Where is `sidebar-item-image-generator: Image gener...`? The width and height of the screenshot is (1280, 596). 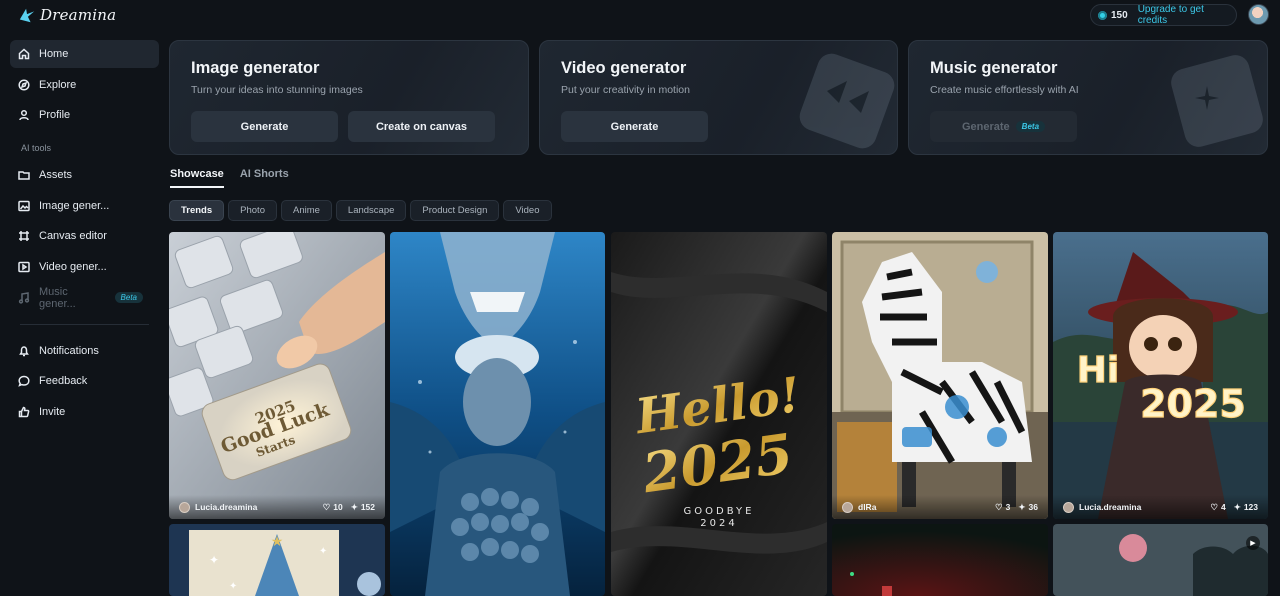 sidebar-item-image-generator: Image gener... is located at coordinates (84, 206).